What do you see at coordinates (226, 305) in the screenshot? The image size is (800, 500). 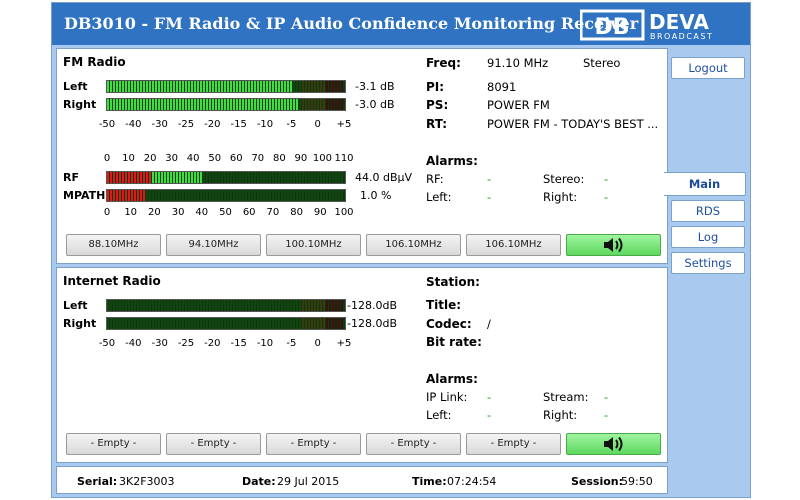 I see `ir-left-meter` at bounding box center [226, 305].